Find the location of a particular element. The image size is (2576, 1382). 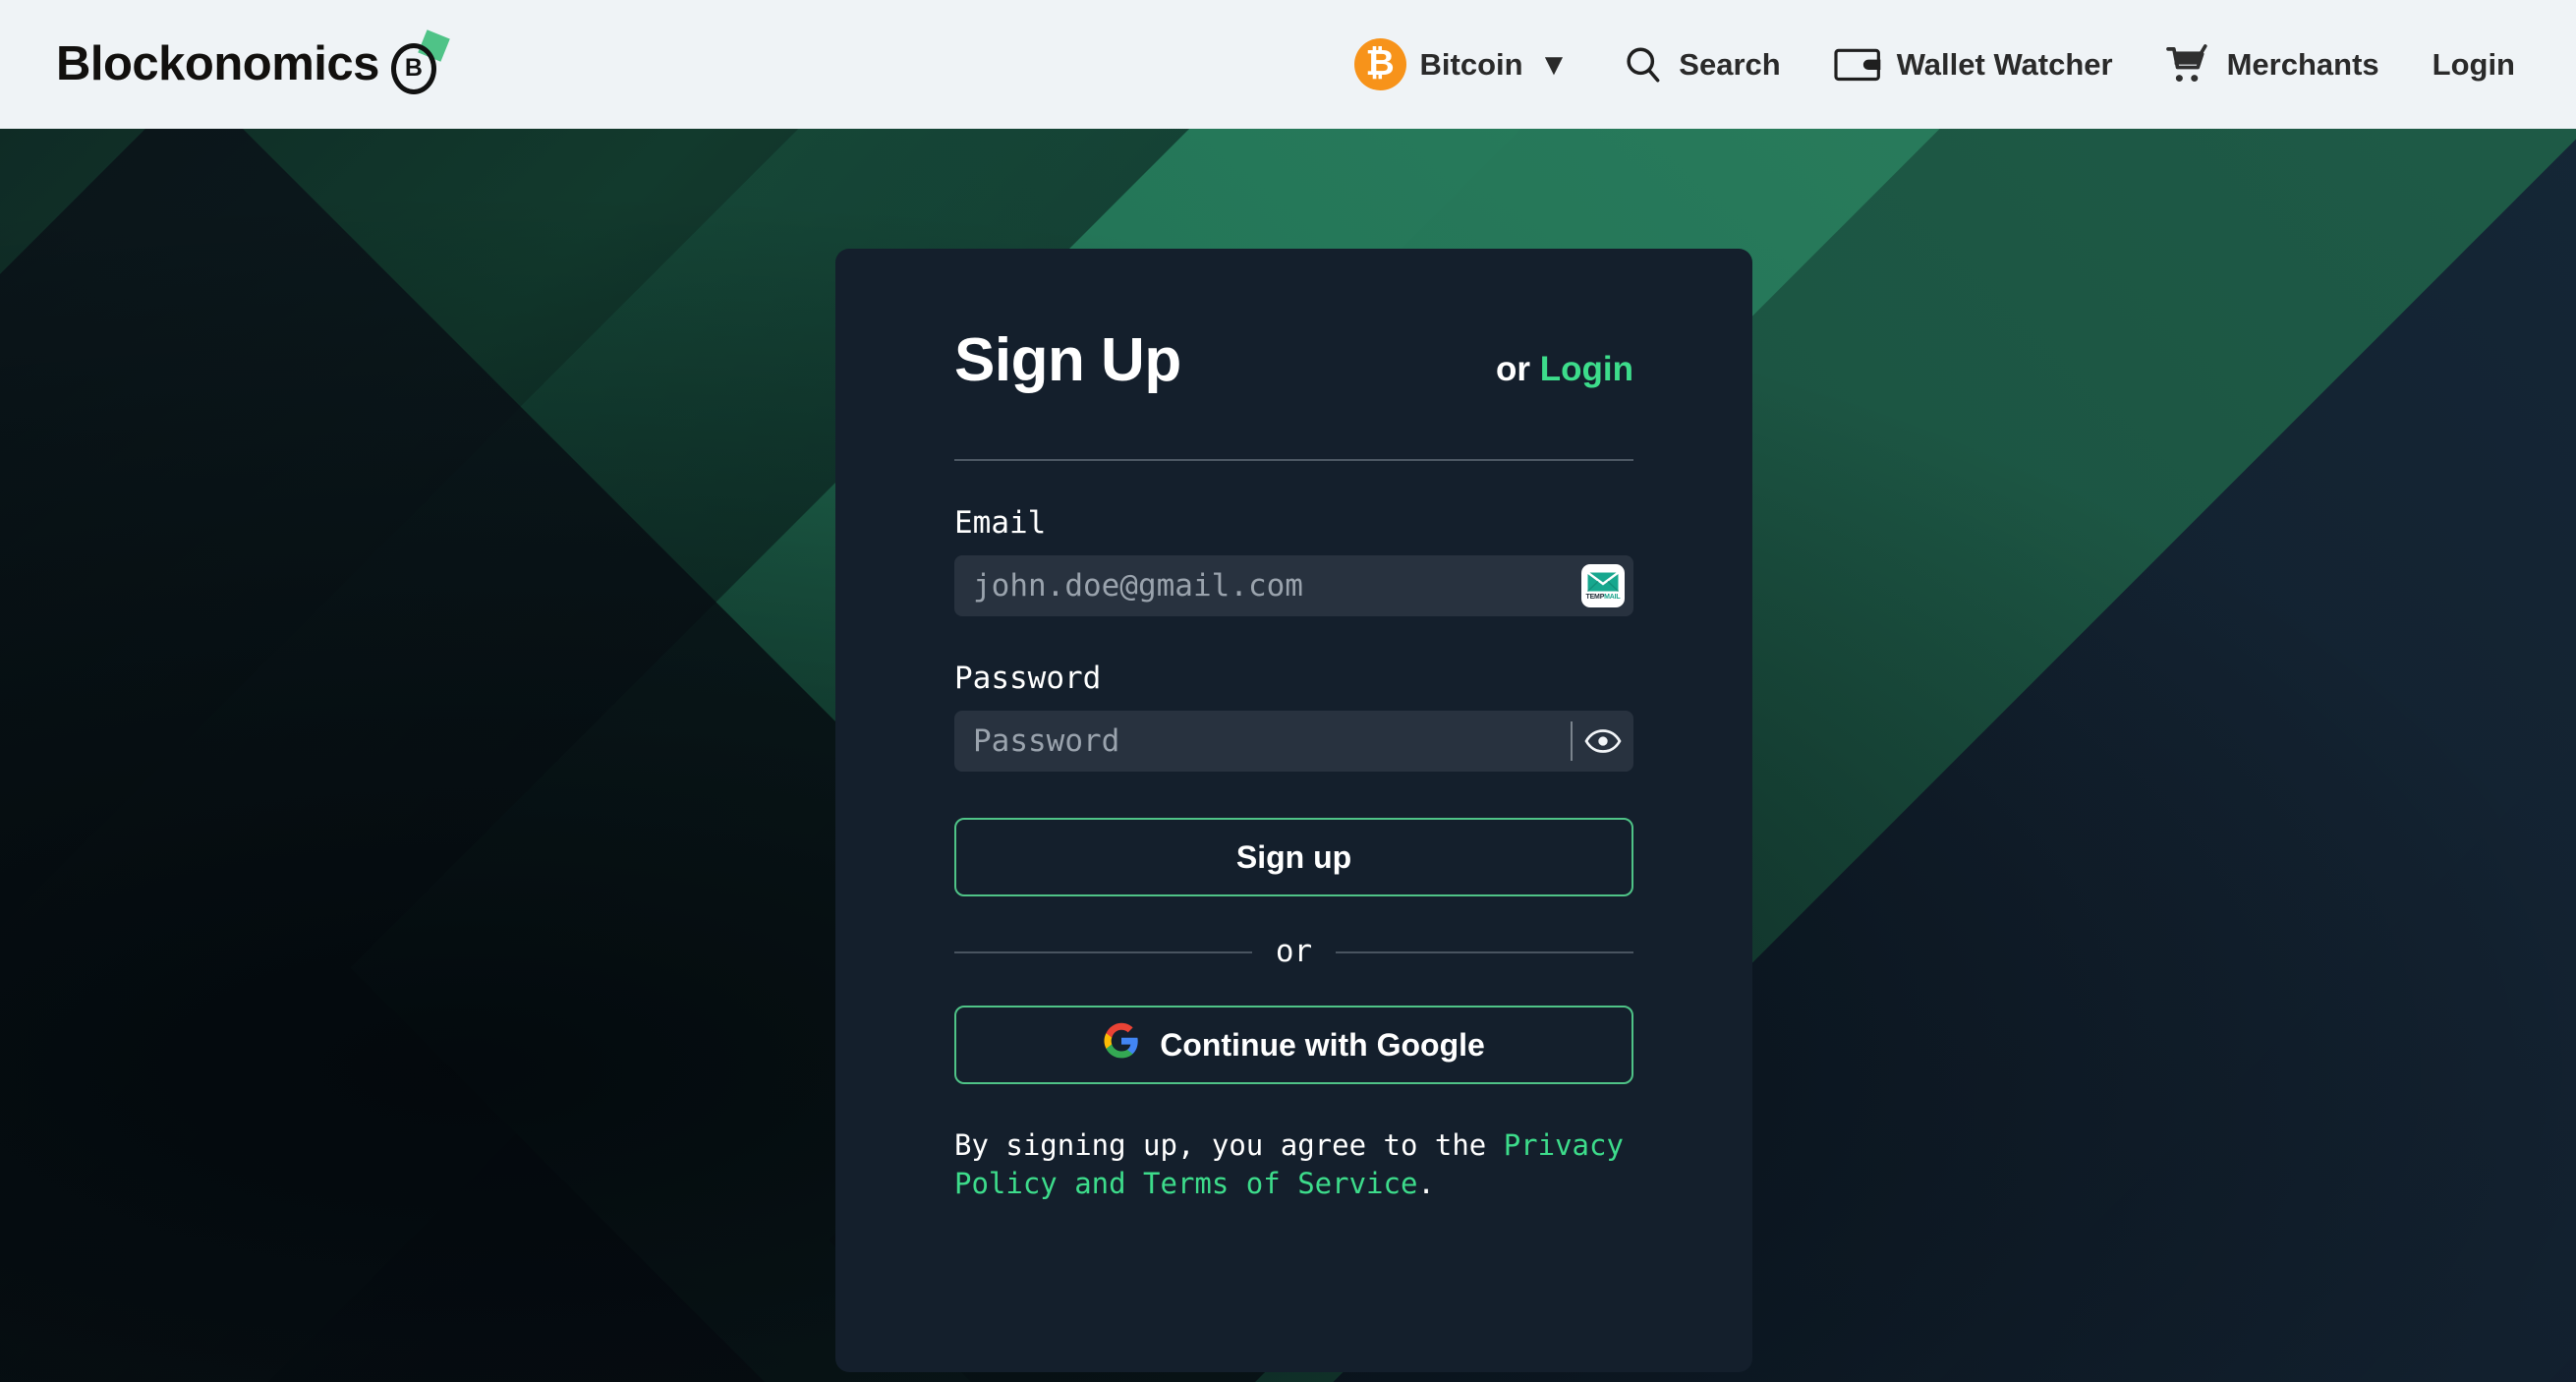

or-divider-label: or is located at coordinates (1294, 952).